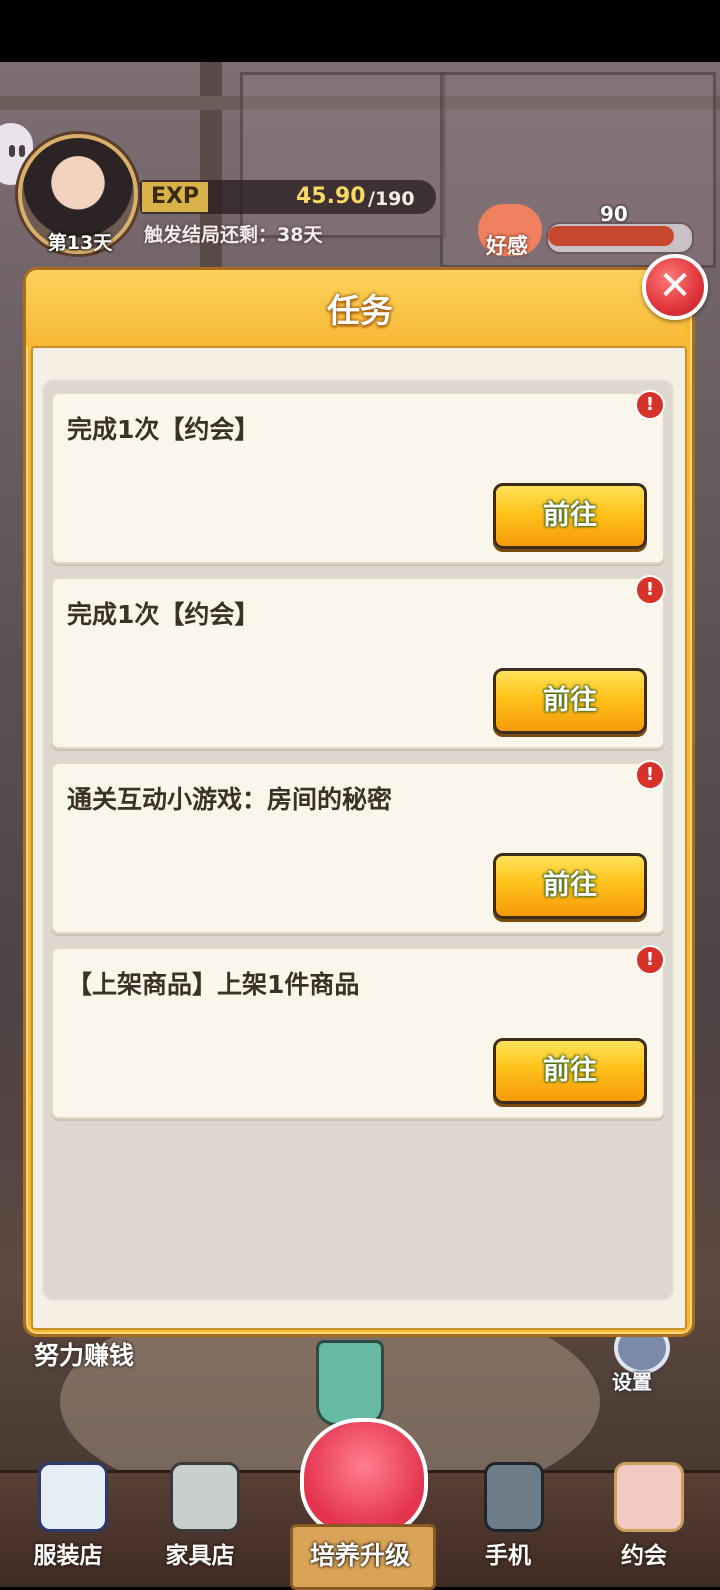  I want to click on favor-bar-fill, so click(611, 236).